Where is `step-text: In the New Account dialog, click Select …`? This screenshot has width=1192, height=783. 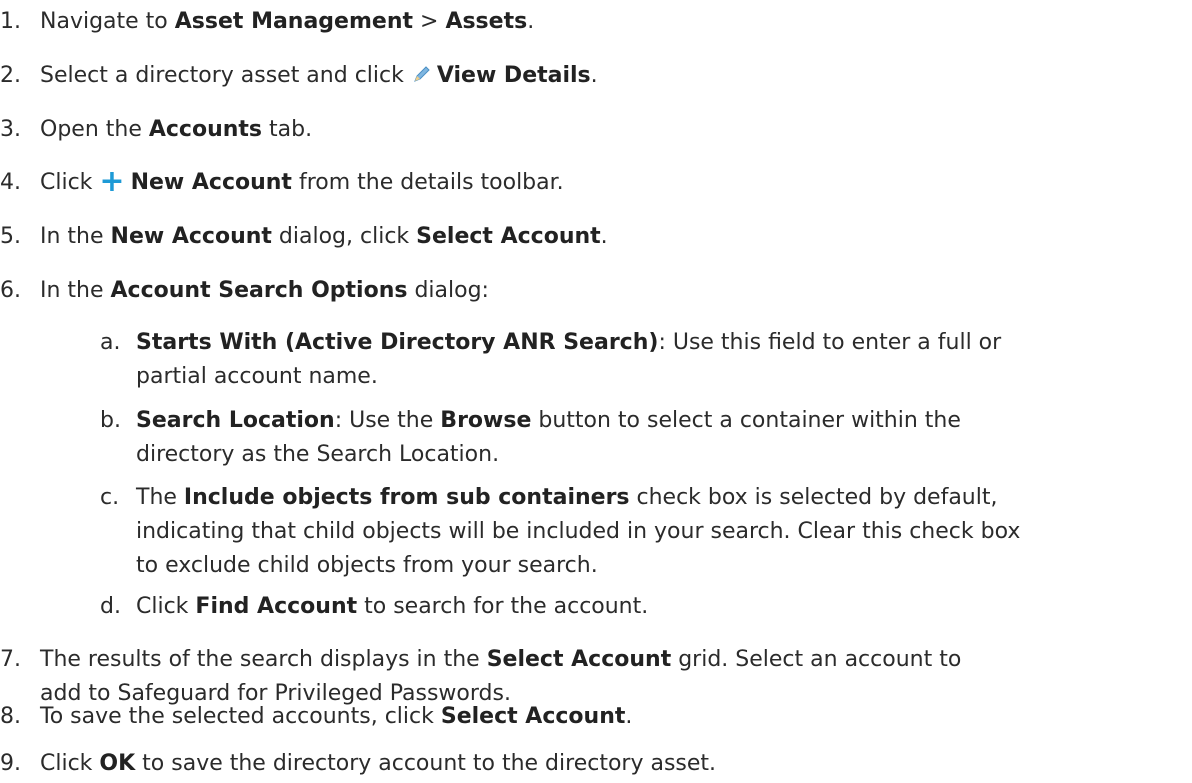
step-text: In the New Account dialog, click Select … is located at coordinates (324, 236).